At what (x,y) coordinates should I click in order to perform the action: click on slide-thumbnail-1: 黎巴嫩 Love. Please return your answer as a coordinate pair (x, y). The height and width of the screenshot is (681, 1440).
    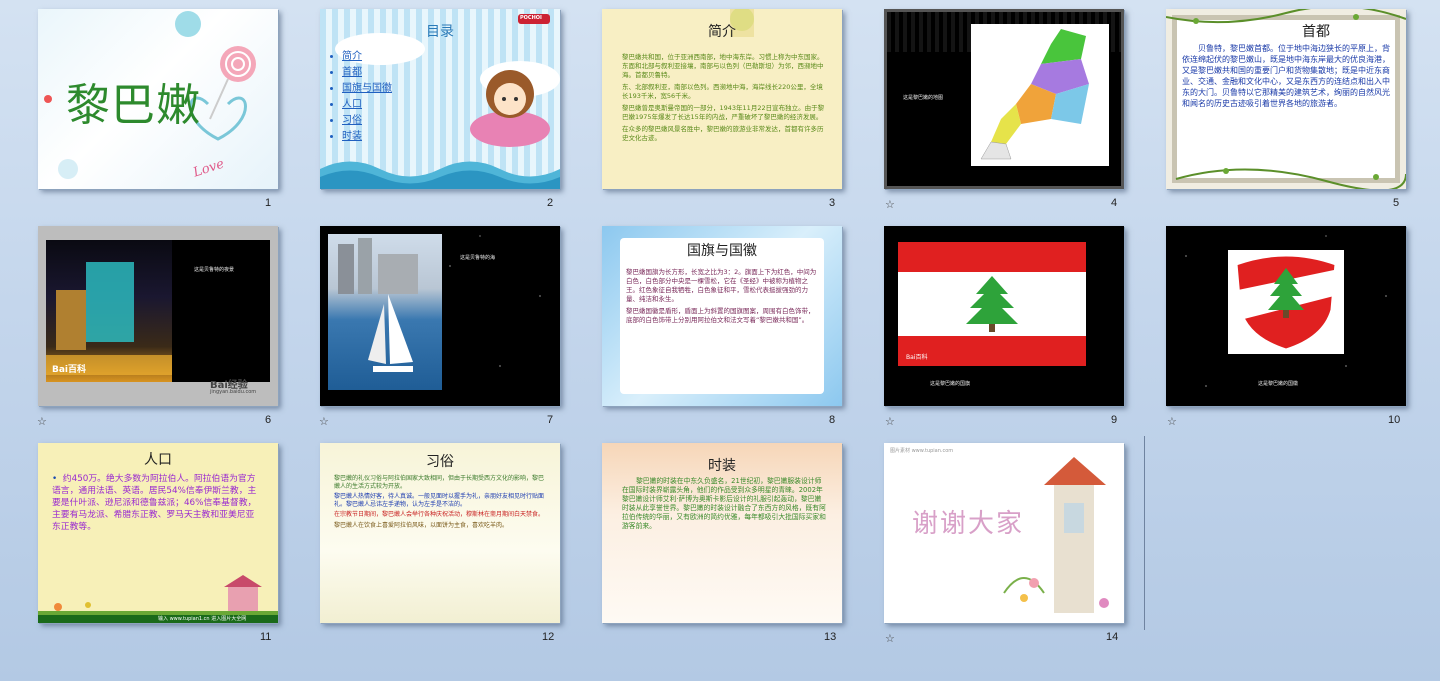
    Looking at the image, I should click on (158, 99).